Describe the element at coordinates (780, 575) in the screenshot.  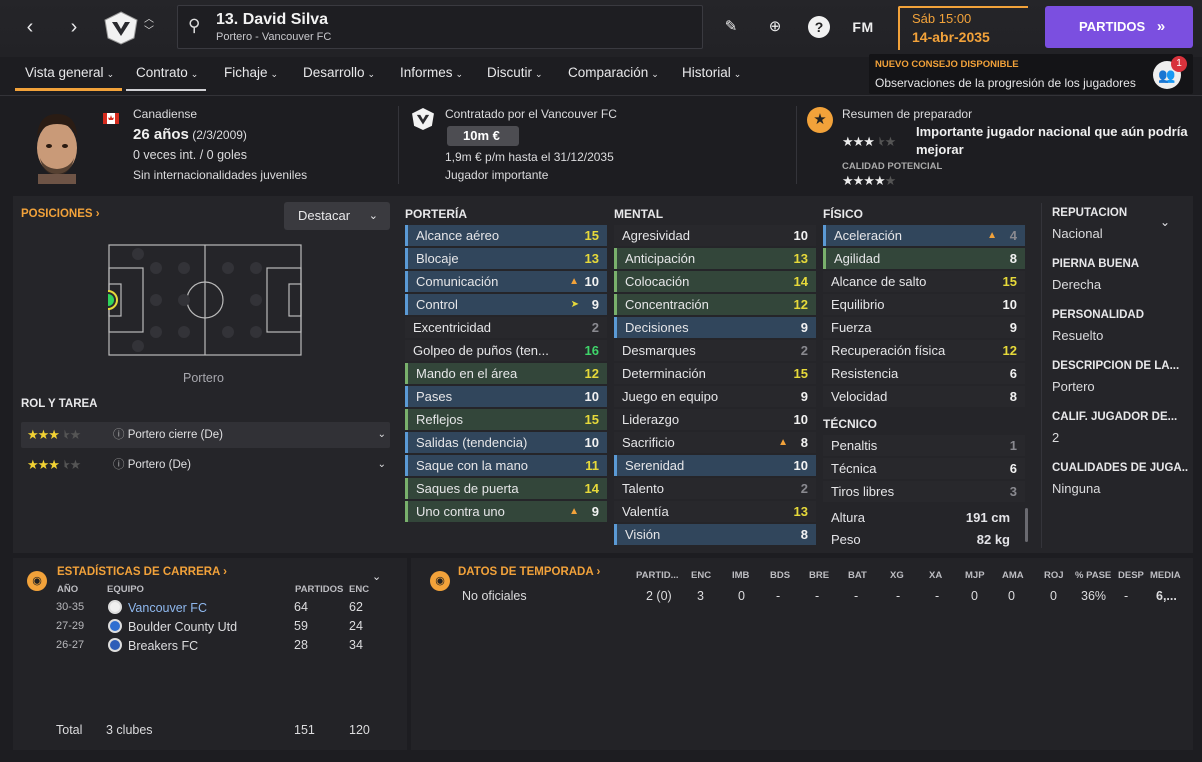
I see `season-col-header: BDS` at that location.